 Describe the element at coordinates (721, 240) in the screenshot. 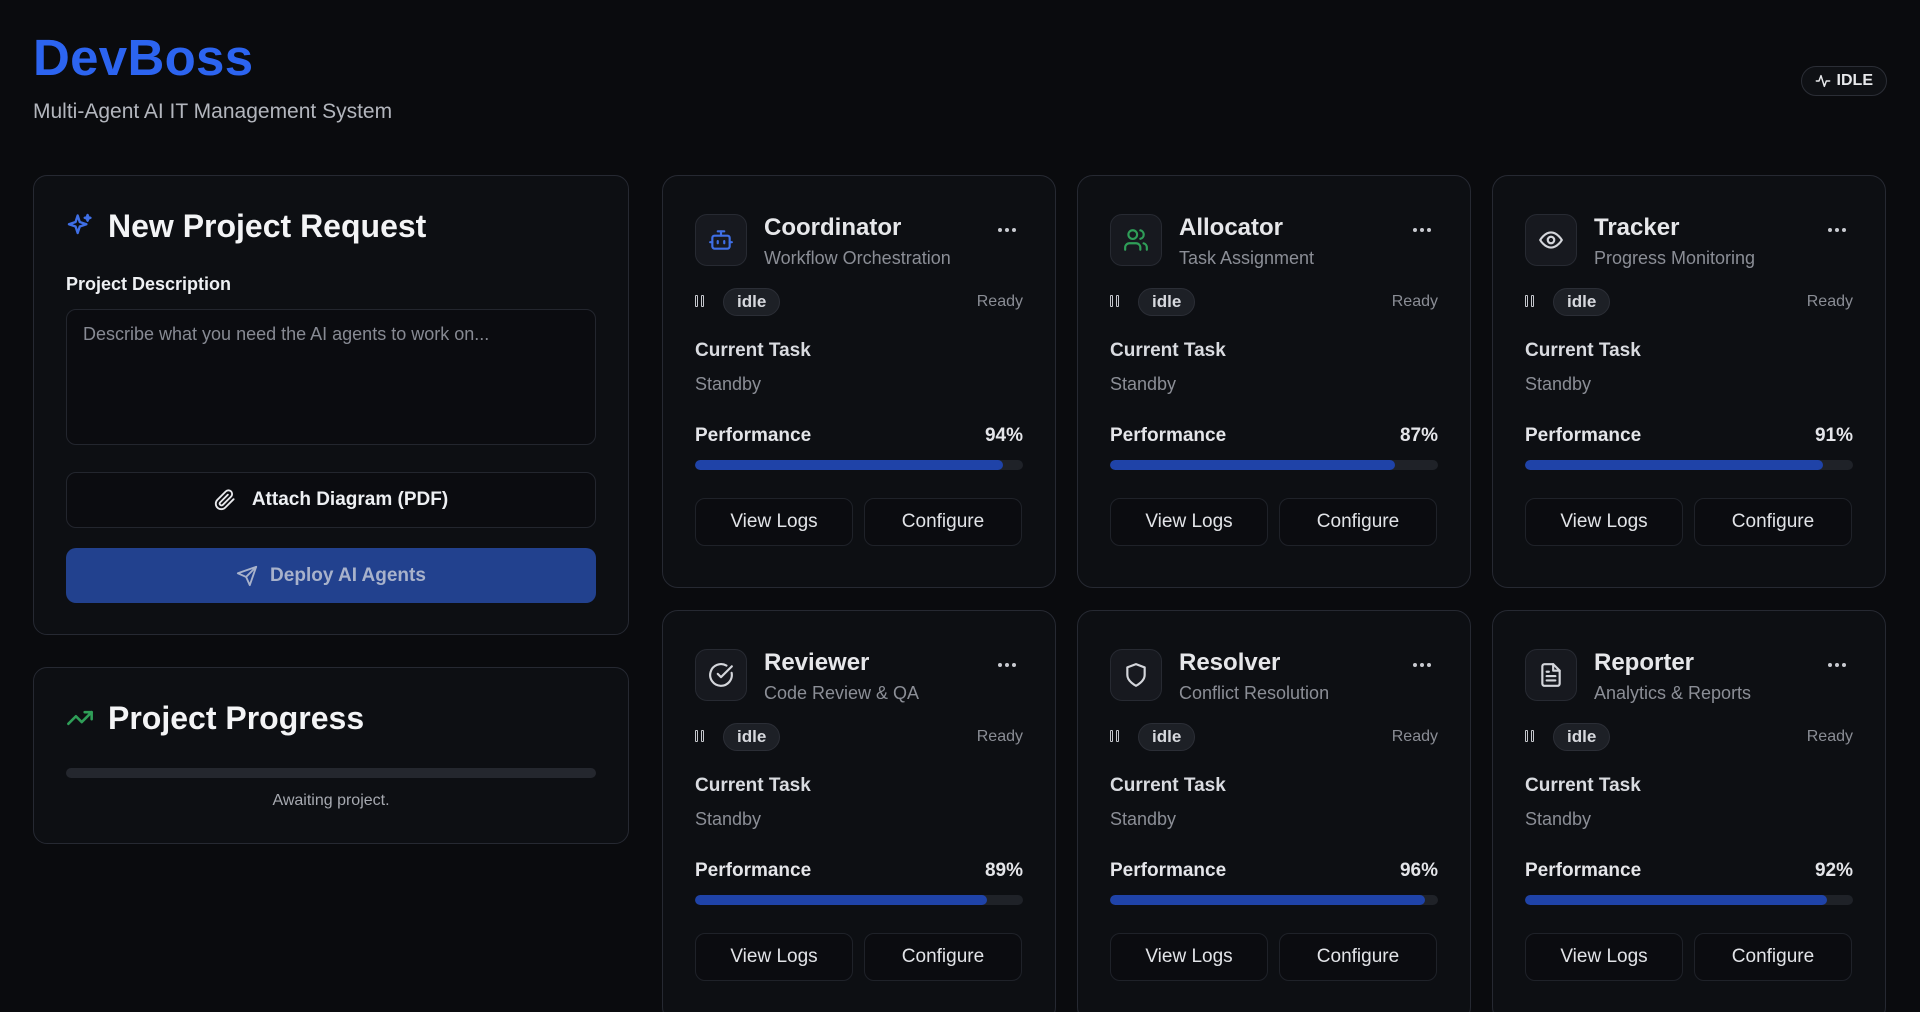

I see `bot-icon` at that location.